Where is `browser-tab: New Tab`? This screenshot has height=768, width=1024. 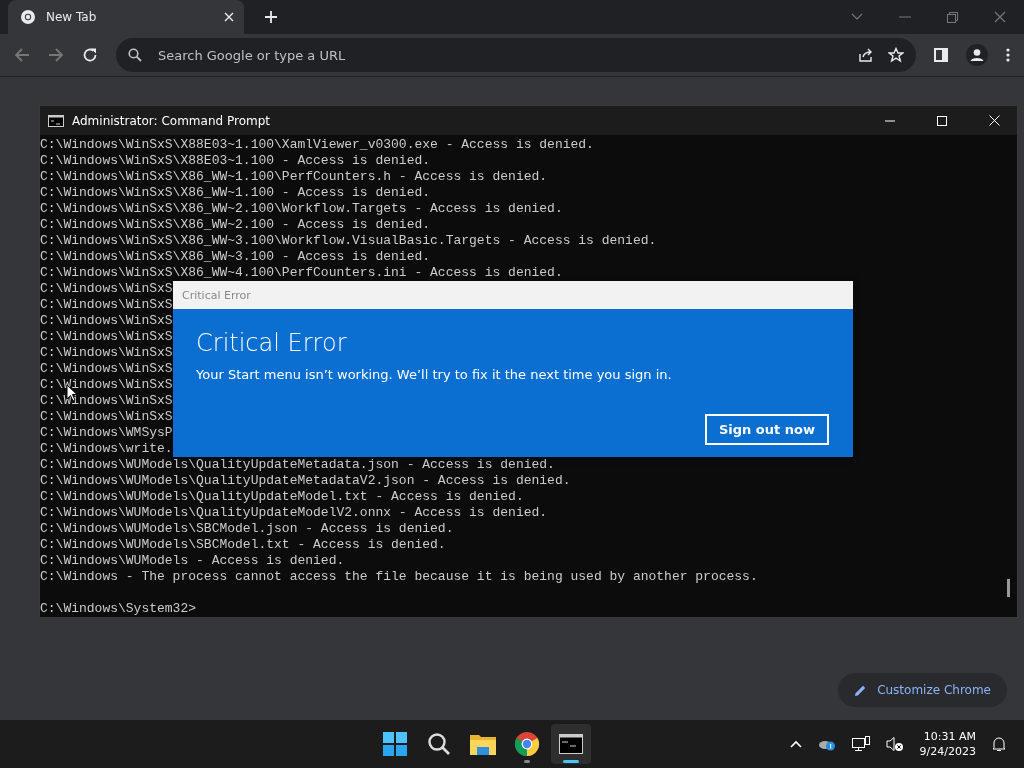
browser-tab: New Tab is located at coordinates (126, 17).